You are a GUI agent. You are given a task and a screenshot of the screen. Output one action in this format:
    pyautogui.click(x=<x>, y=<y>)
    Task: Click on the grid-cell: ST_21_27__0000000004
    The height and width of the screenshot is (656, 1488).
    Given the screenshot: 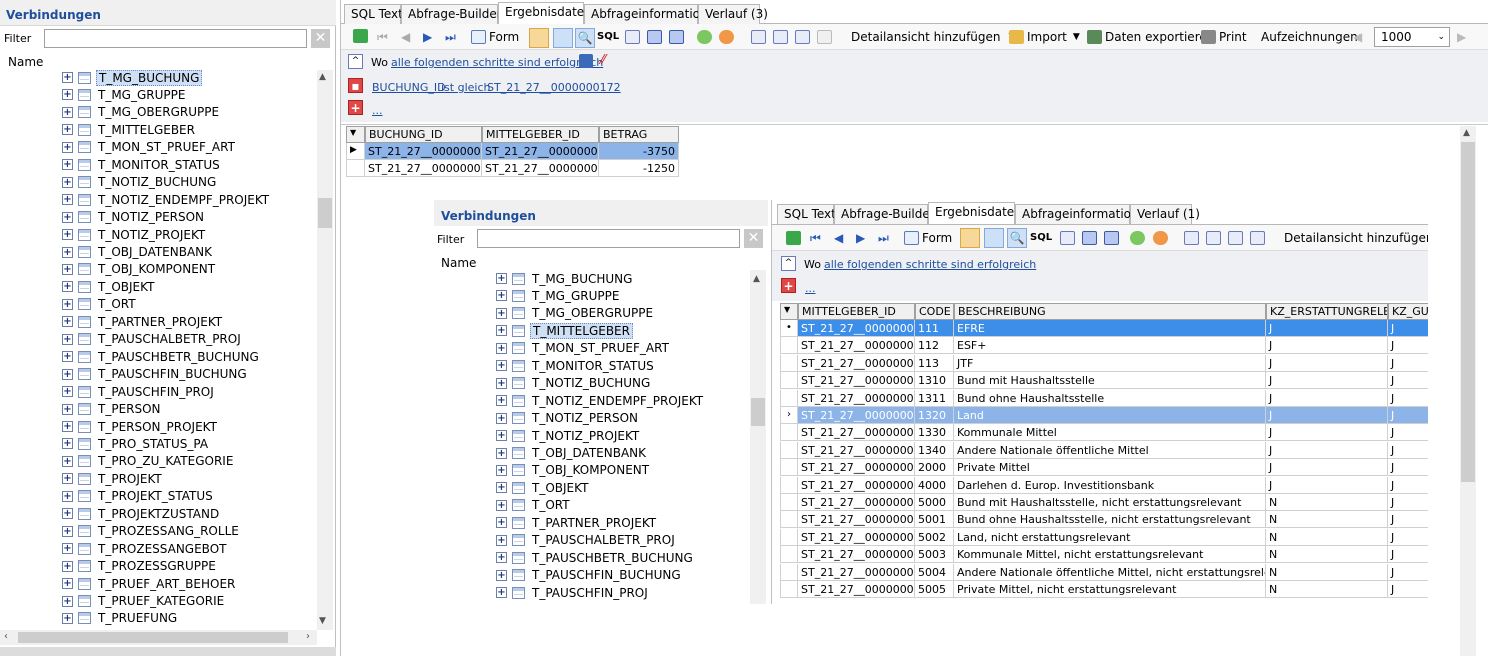 What is the action you would take?
    pyautogui.click(x=856, y=381)
    